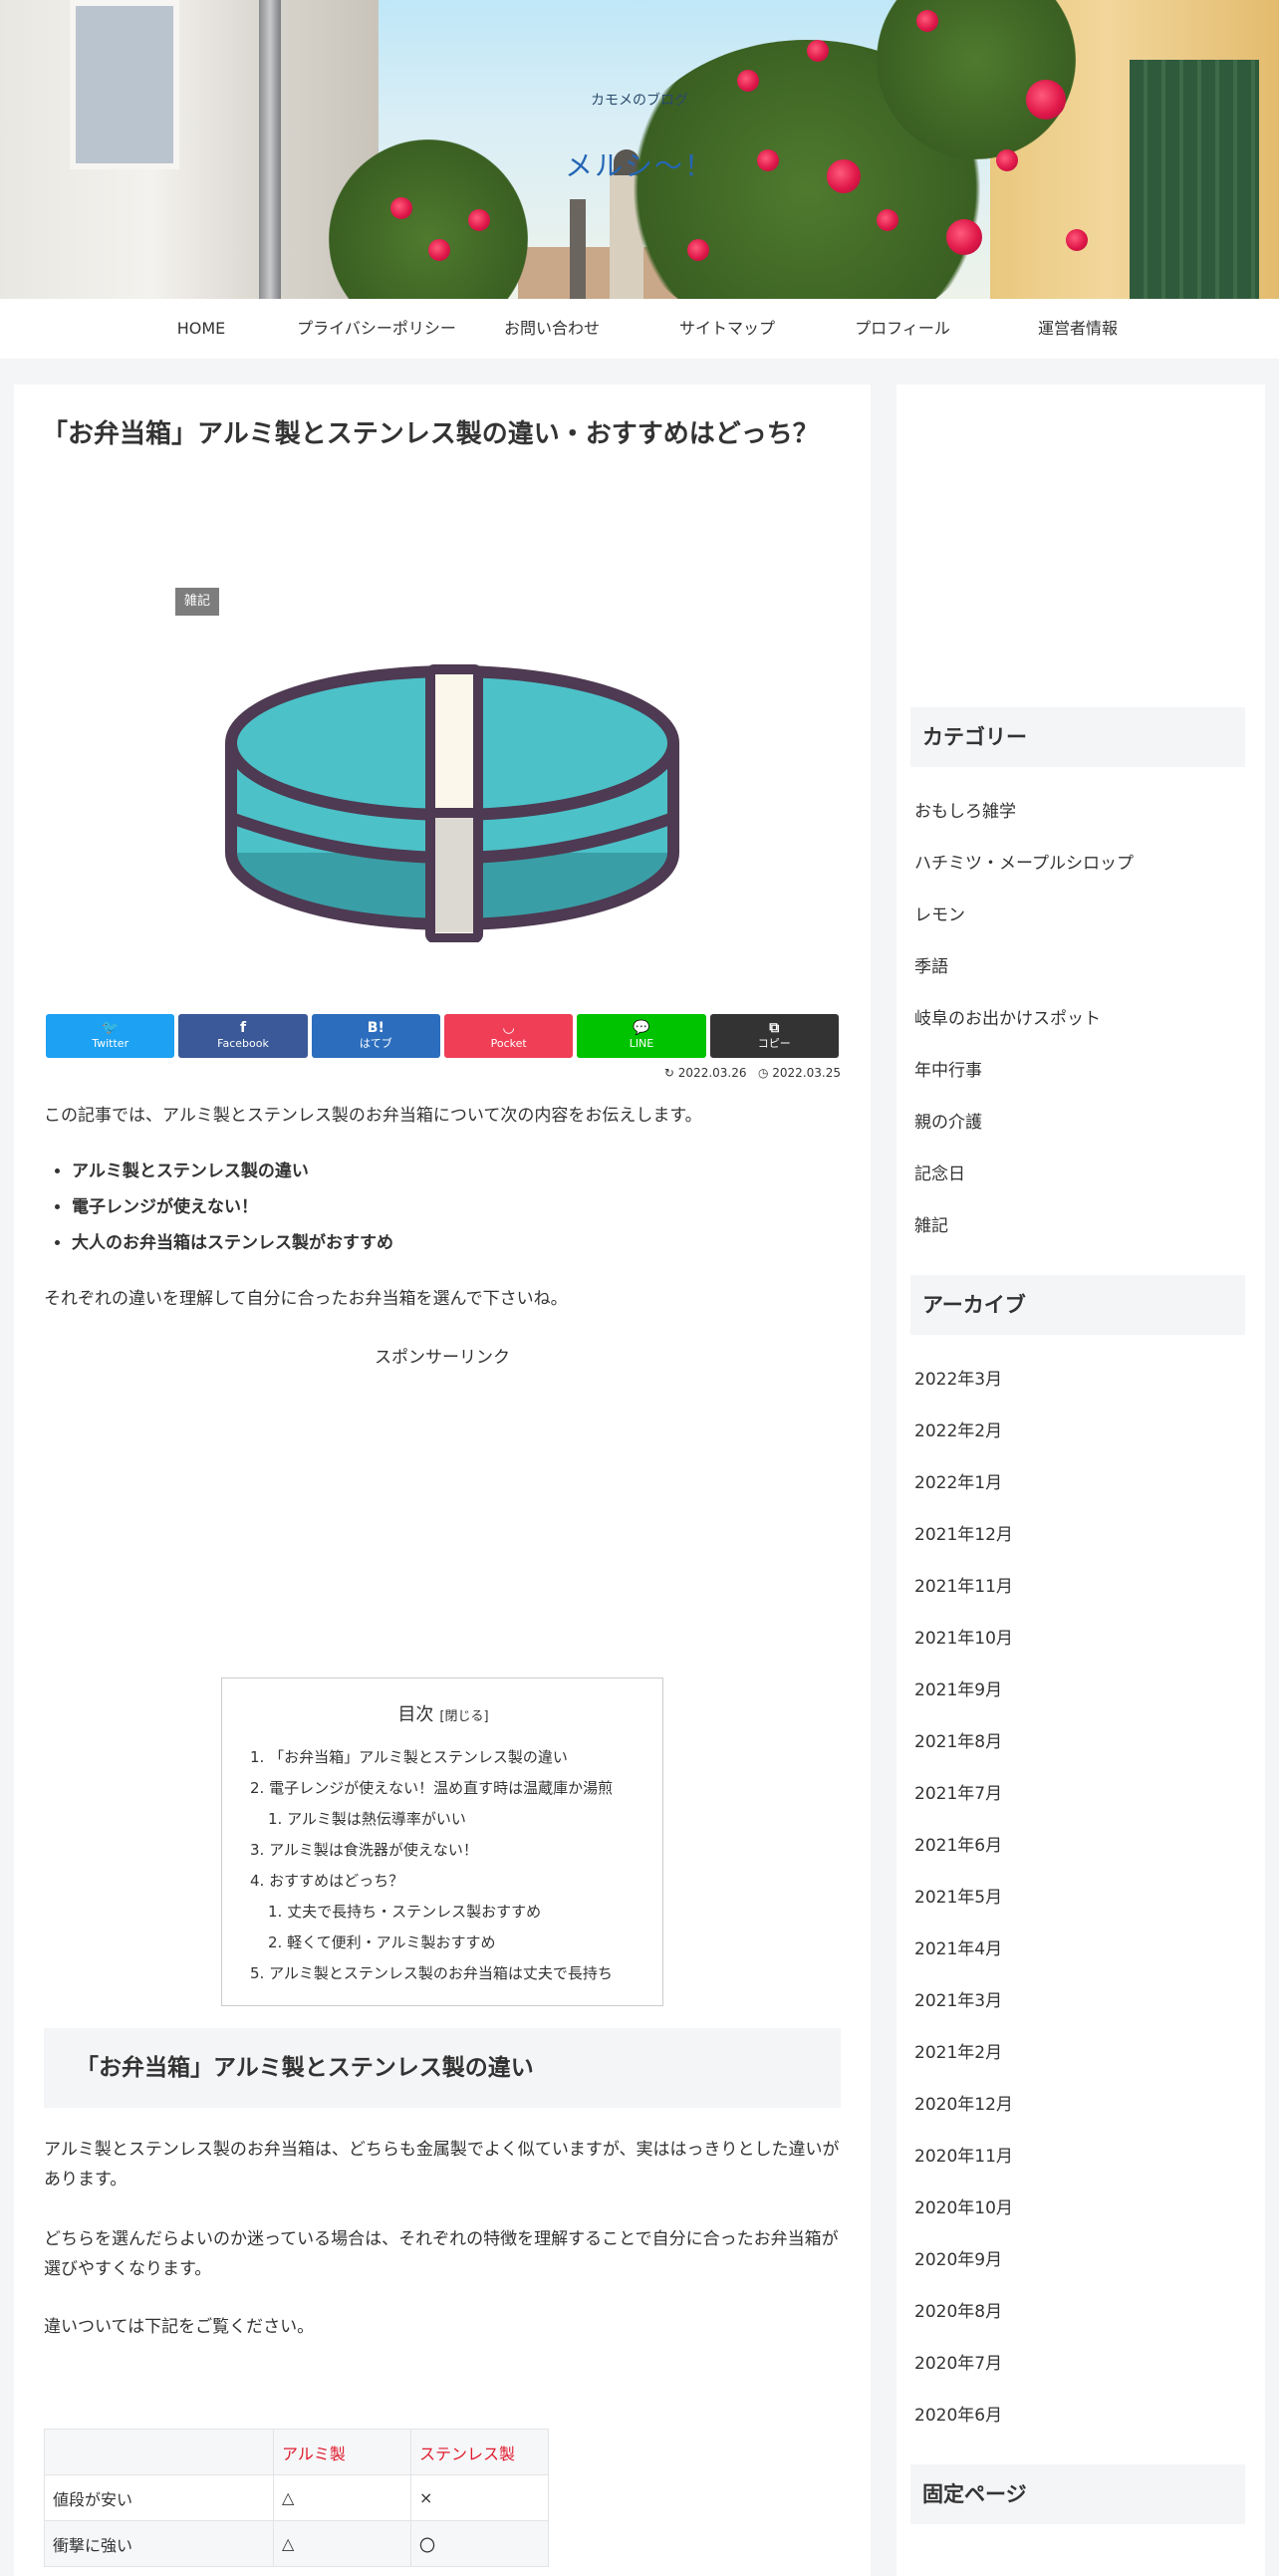 The image size is (1279, 2576). What do you see at coordinates (964, 2102) in the screenshot?
I see `archive-link: 2020年12月` at bounding box center [964, 2102].